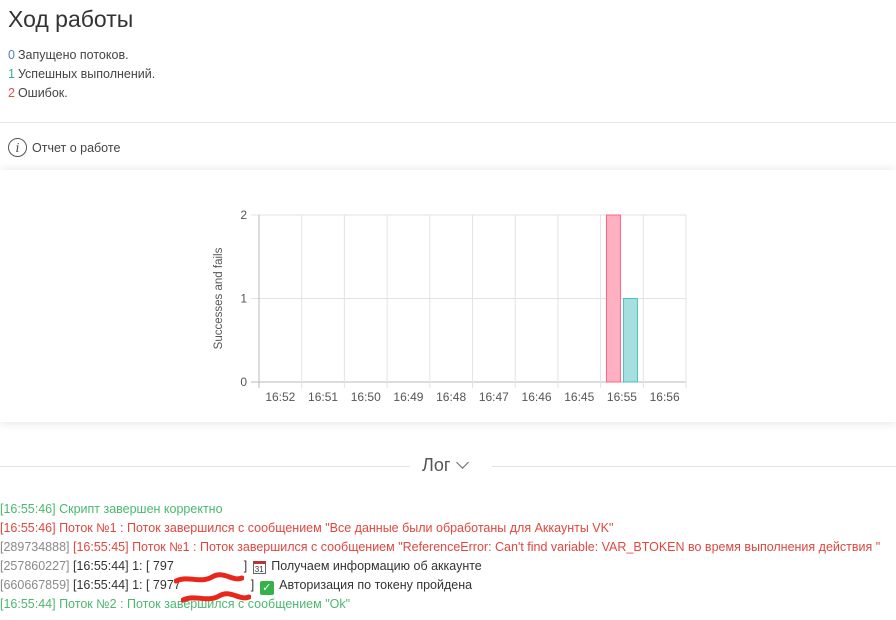  I want to click on log-message: [16:55:44] 1: [ 7977, so click(127, 585).